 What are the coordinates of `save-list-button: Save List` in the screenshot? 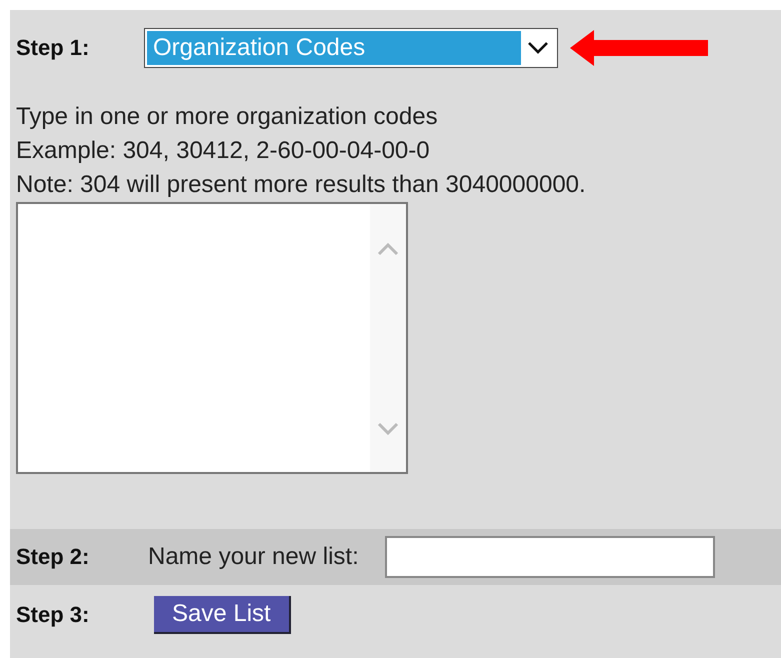 It's located at (222, 615).